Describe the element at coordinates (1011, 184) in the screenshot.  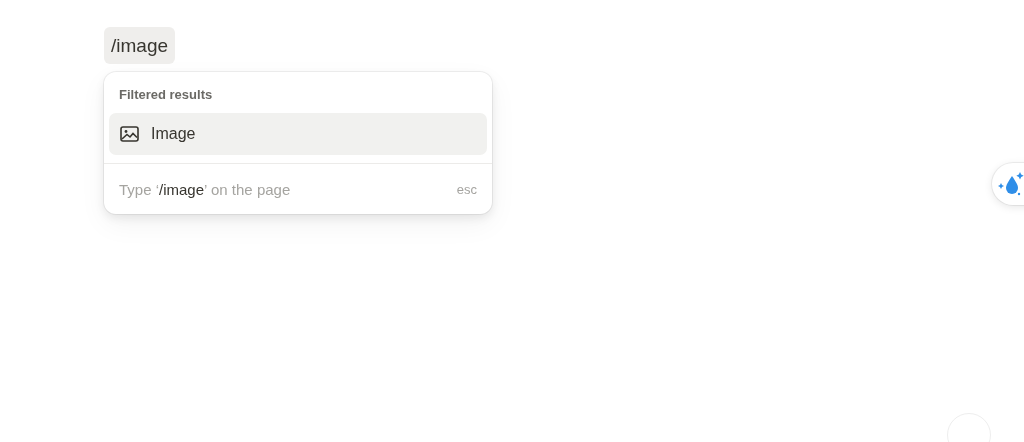
I see `sparkle-drop-icon` at that location.